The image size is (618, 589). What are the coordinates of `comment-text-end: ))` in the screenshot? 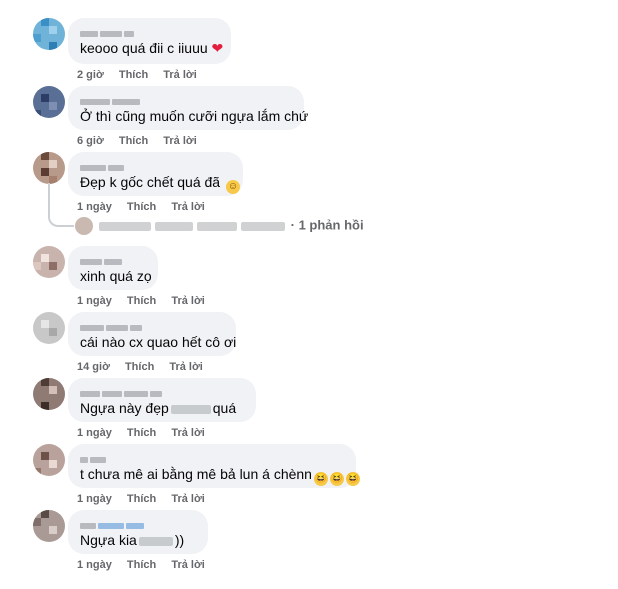 It's located at (179, 540).